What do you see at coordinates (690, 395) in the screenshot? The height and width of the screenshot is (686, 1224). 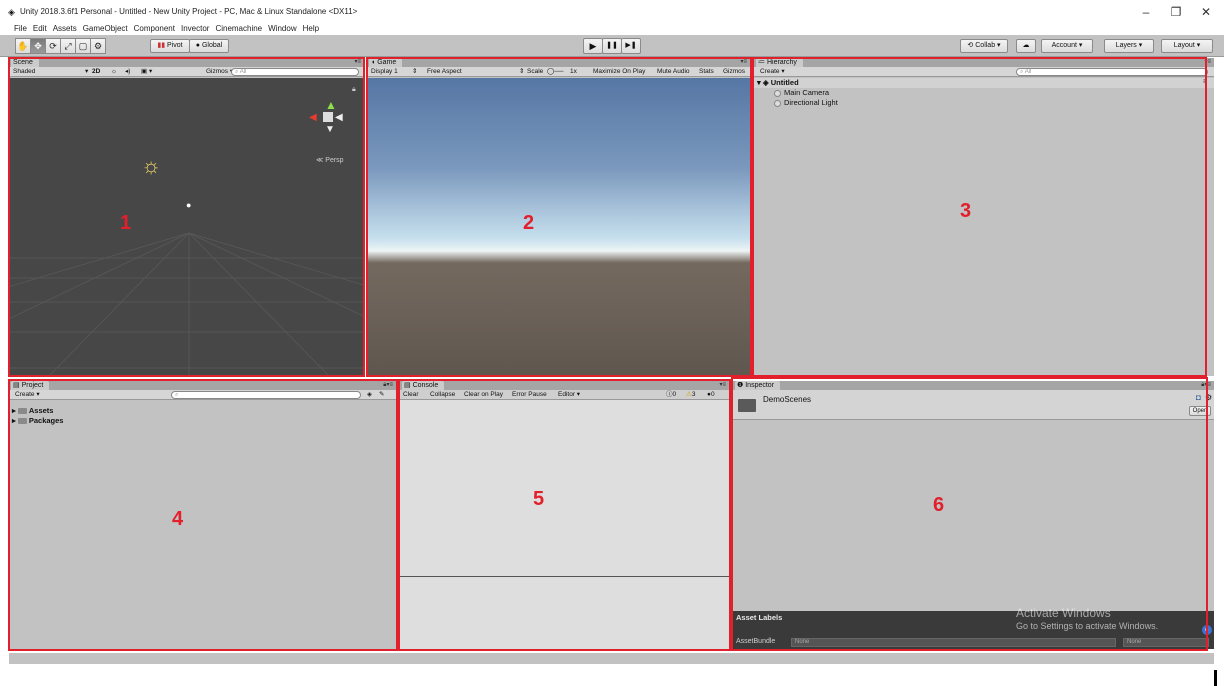 I see `console-warning-toggle: ⚠3` at bounding box center [690, 395].